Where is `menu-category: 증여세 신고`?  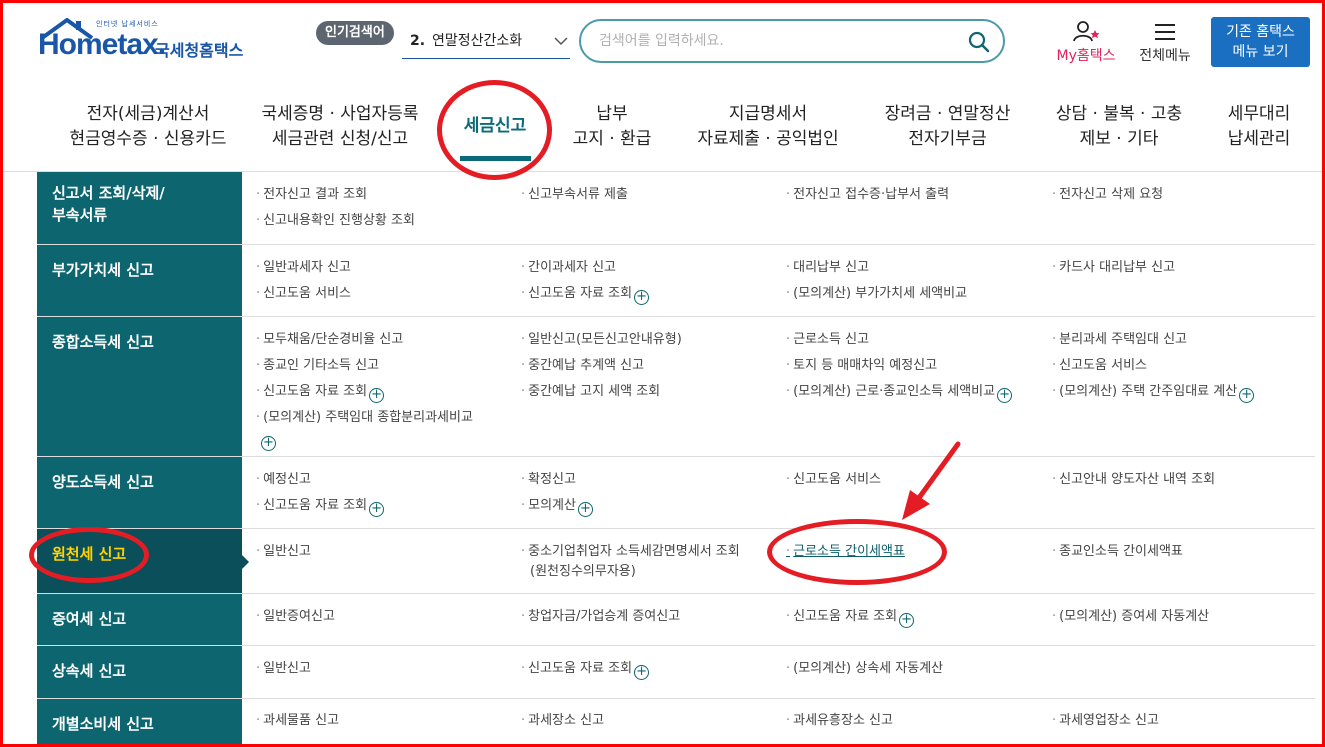 menu-category: 증여세 신고 is located at coordinates (139, 619).